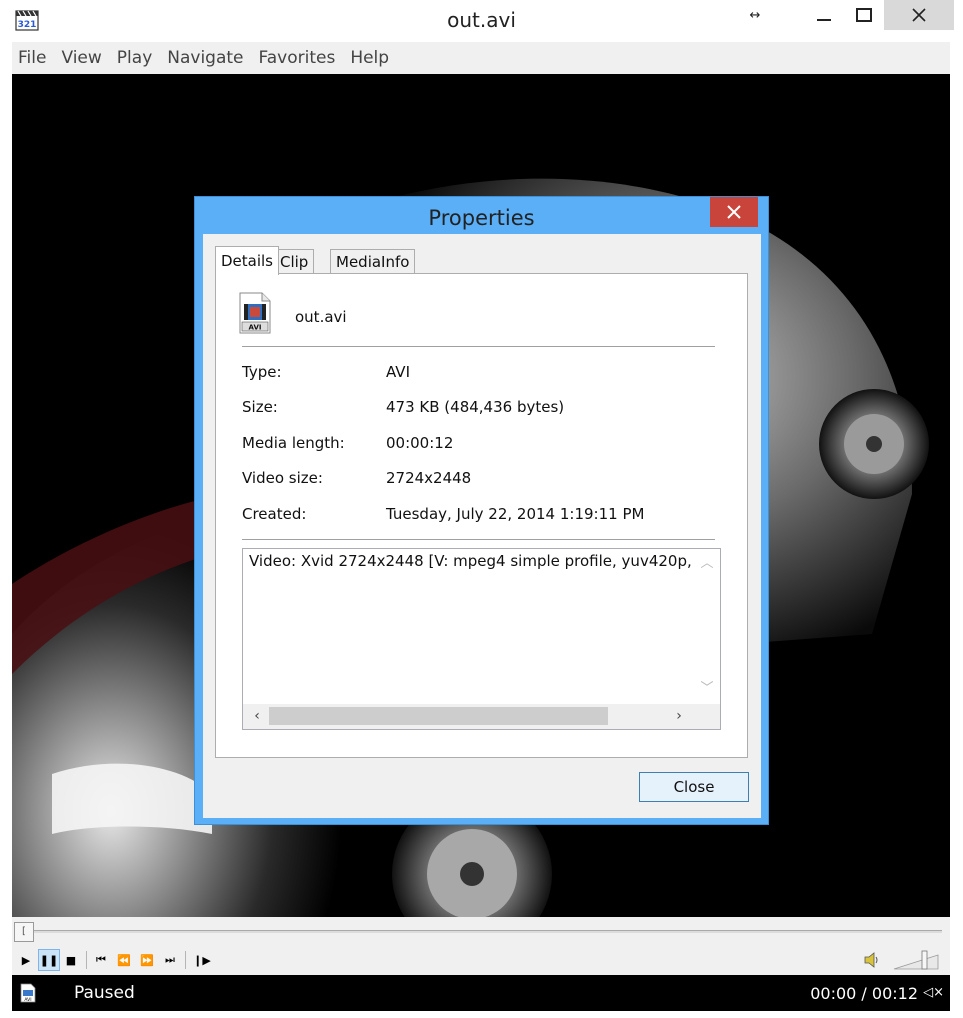  Describe the element at coordinates (917, 960) in the screenshot. I see `volume-slider` at that location.